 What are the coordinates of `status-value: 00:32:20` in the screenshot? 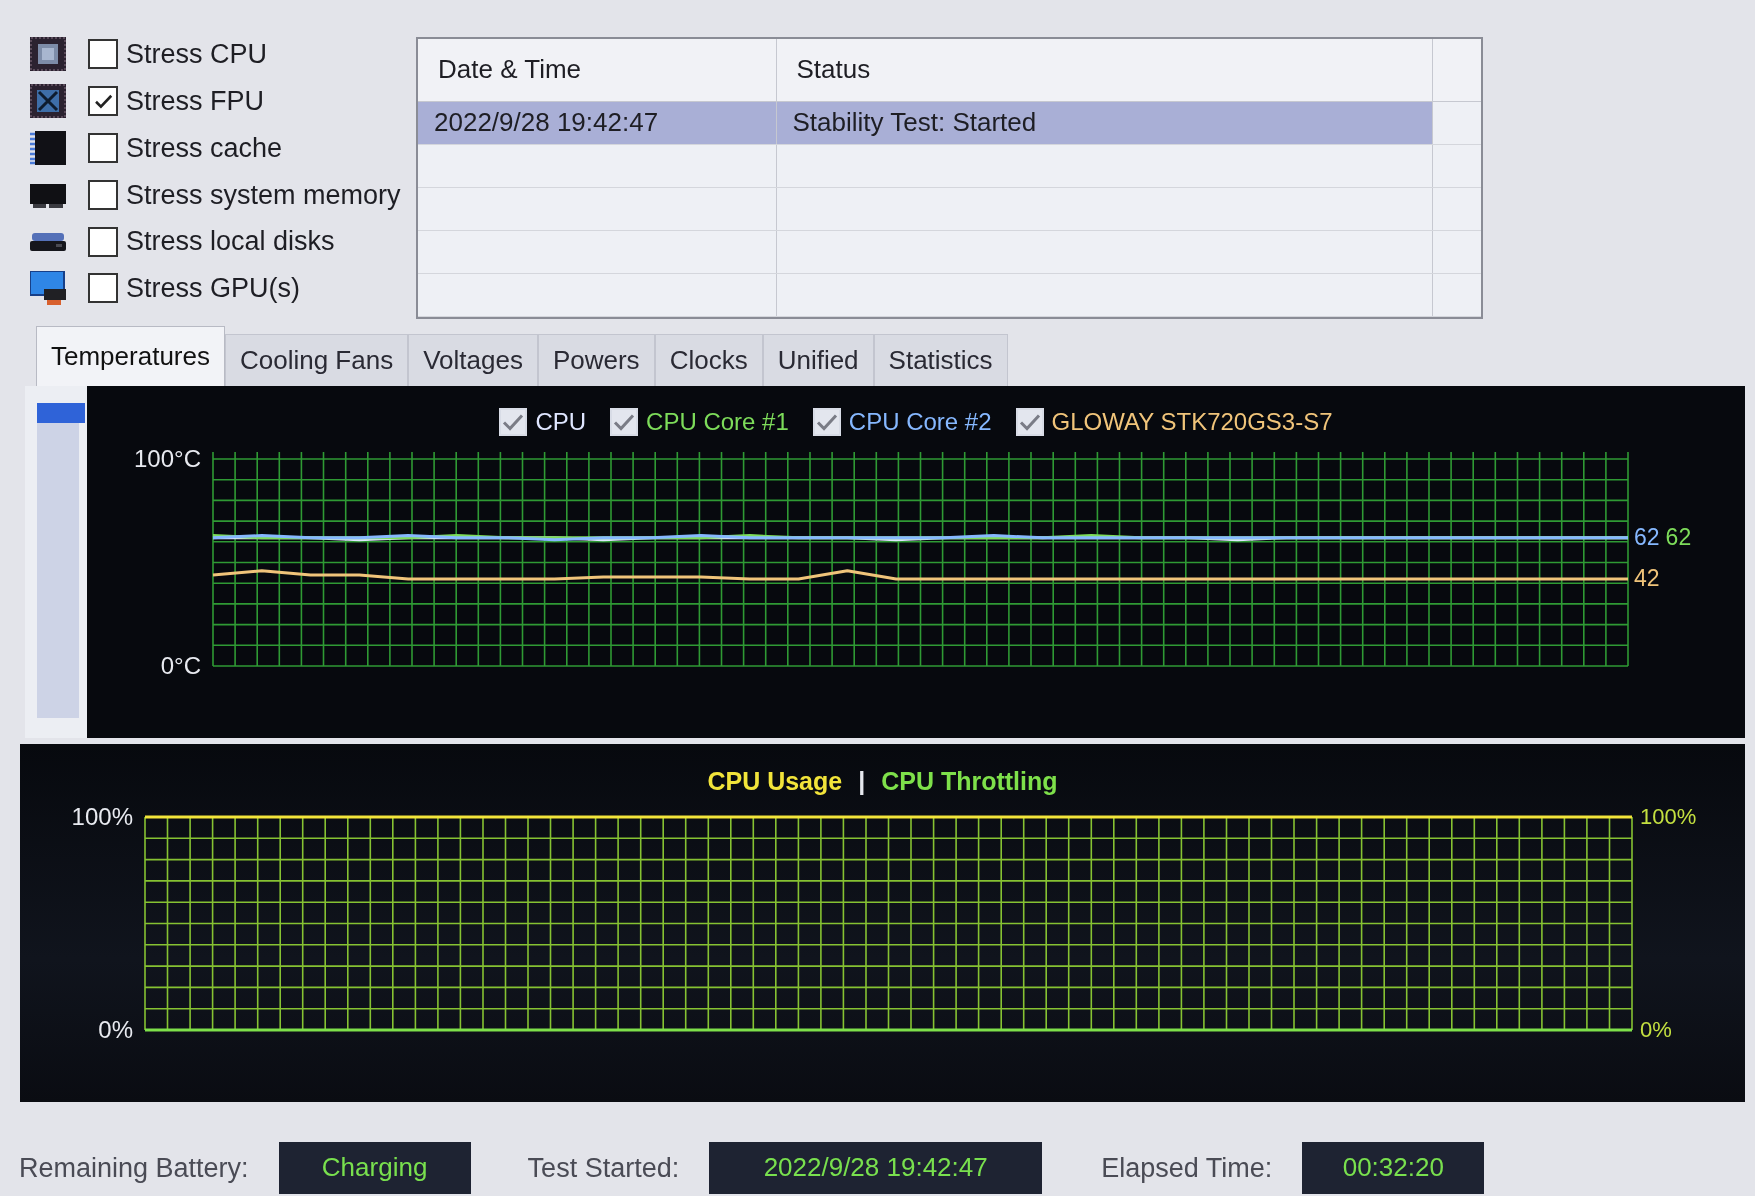 It's located at (1393, 1168).